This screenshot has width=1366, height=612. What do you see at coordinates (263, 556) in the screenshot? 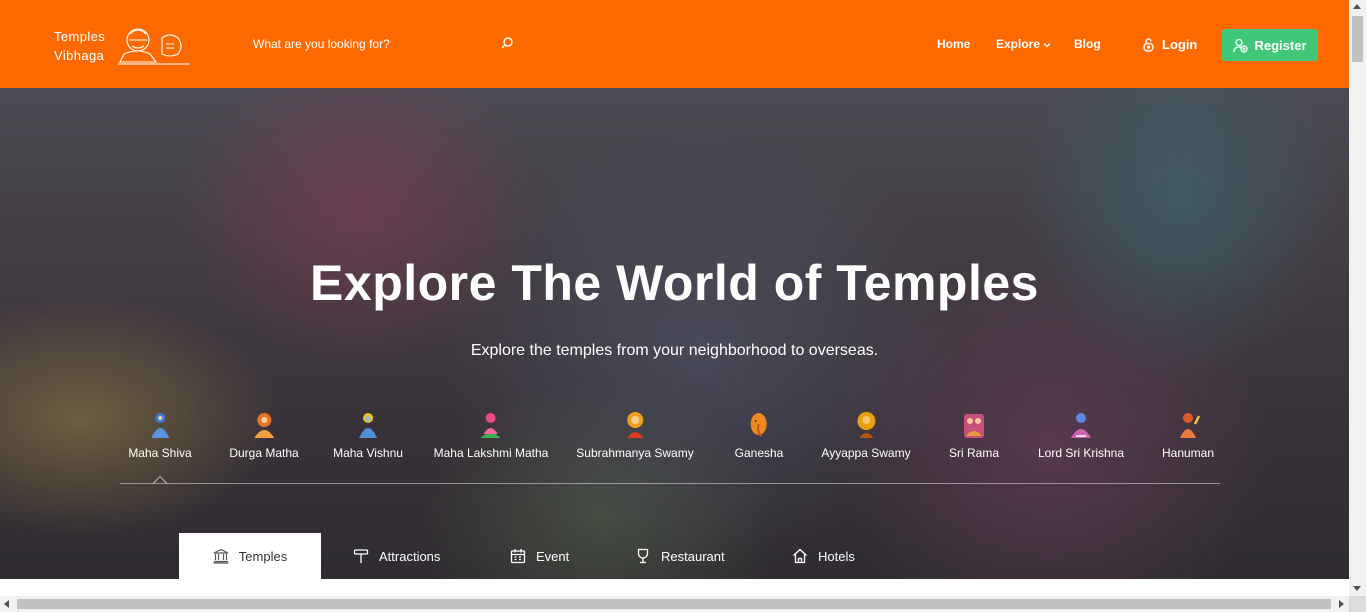
I see `tab-label: Temples` at bounding box center [263, 556].